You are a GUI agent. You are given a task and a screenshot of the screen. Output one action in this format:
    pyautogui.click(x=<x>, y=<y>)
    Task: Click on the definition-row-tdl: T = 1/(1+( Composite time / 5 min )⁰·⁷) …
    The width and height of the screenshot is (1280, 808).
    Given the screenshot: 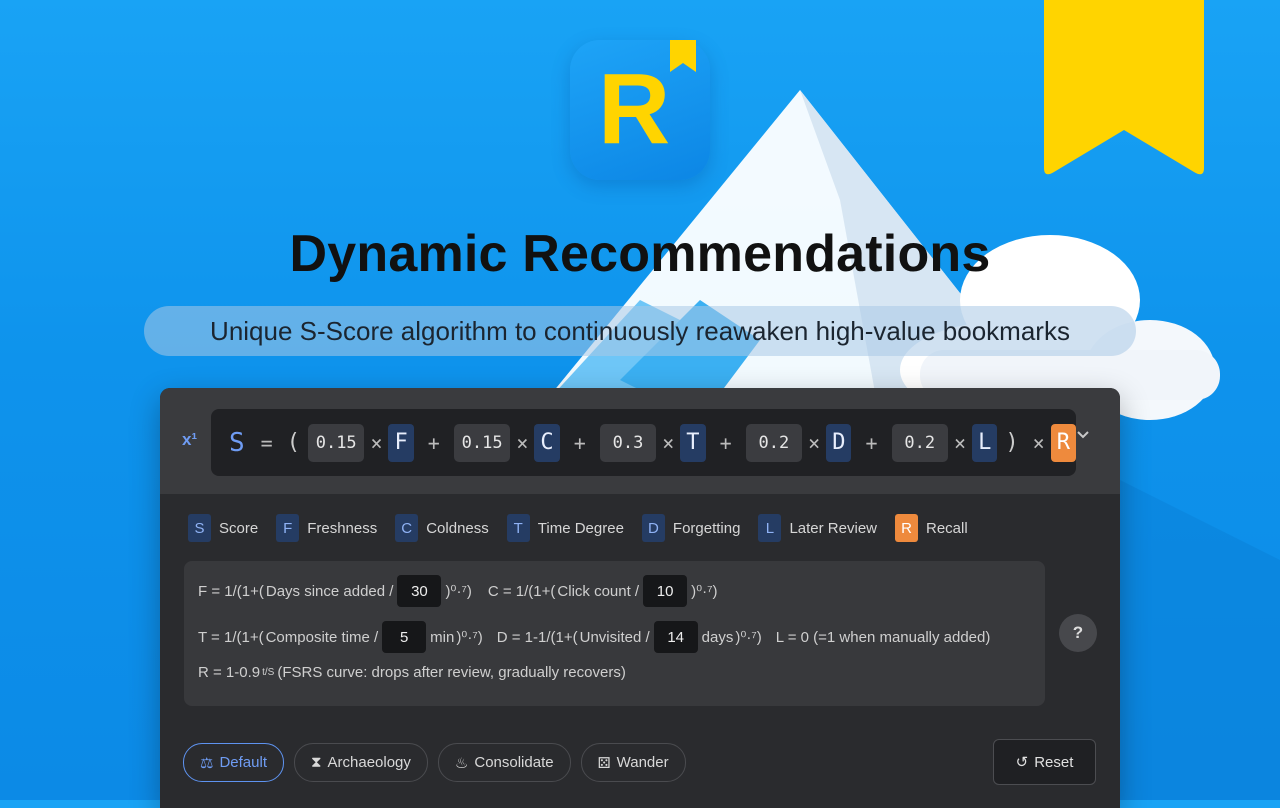 What is the action you would take?
    pyautogui.click(x=594, y=637)
    